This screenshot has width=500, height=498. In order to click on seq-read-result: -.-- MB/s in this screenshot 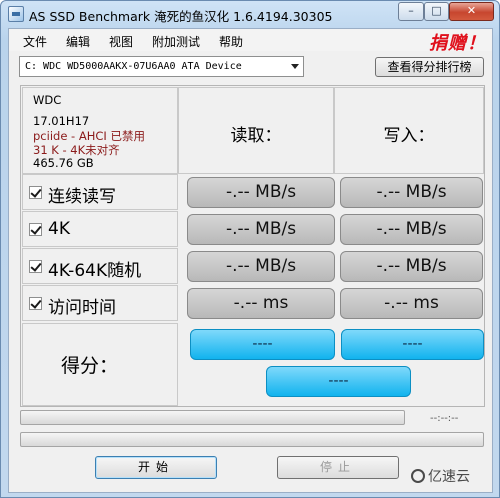, I will do `click(261, 192)`.